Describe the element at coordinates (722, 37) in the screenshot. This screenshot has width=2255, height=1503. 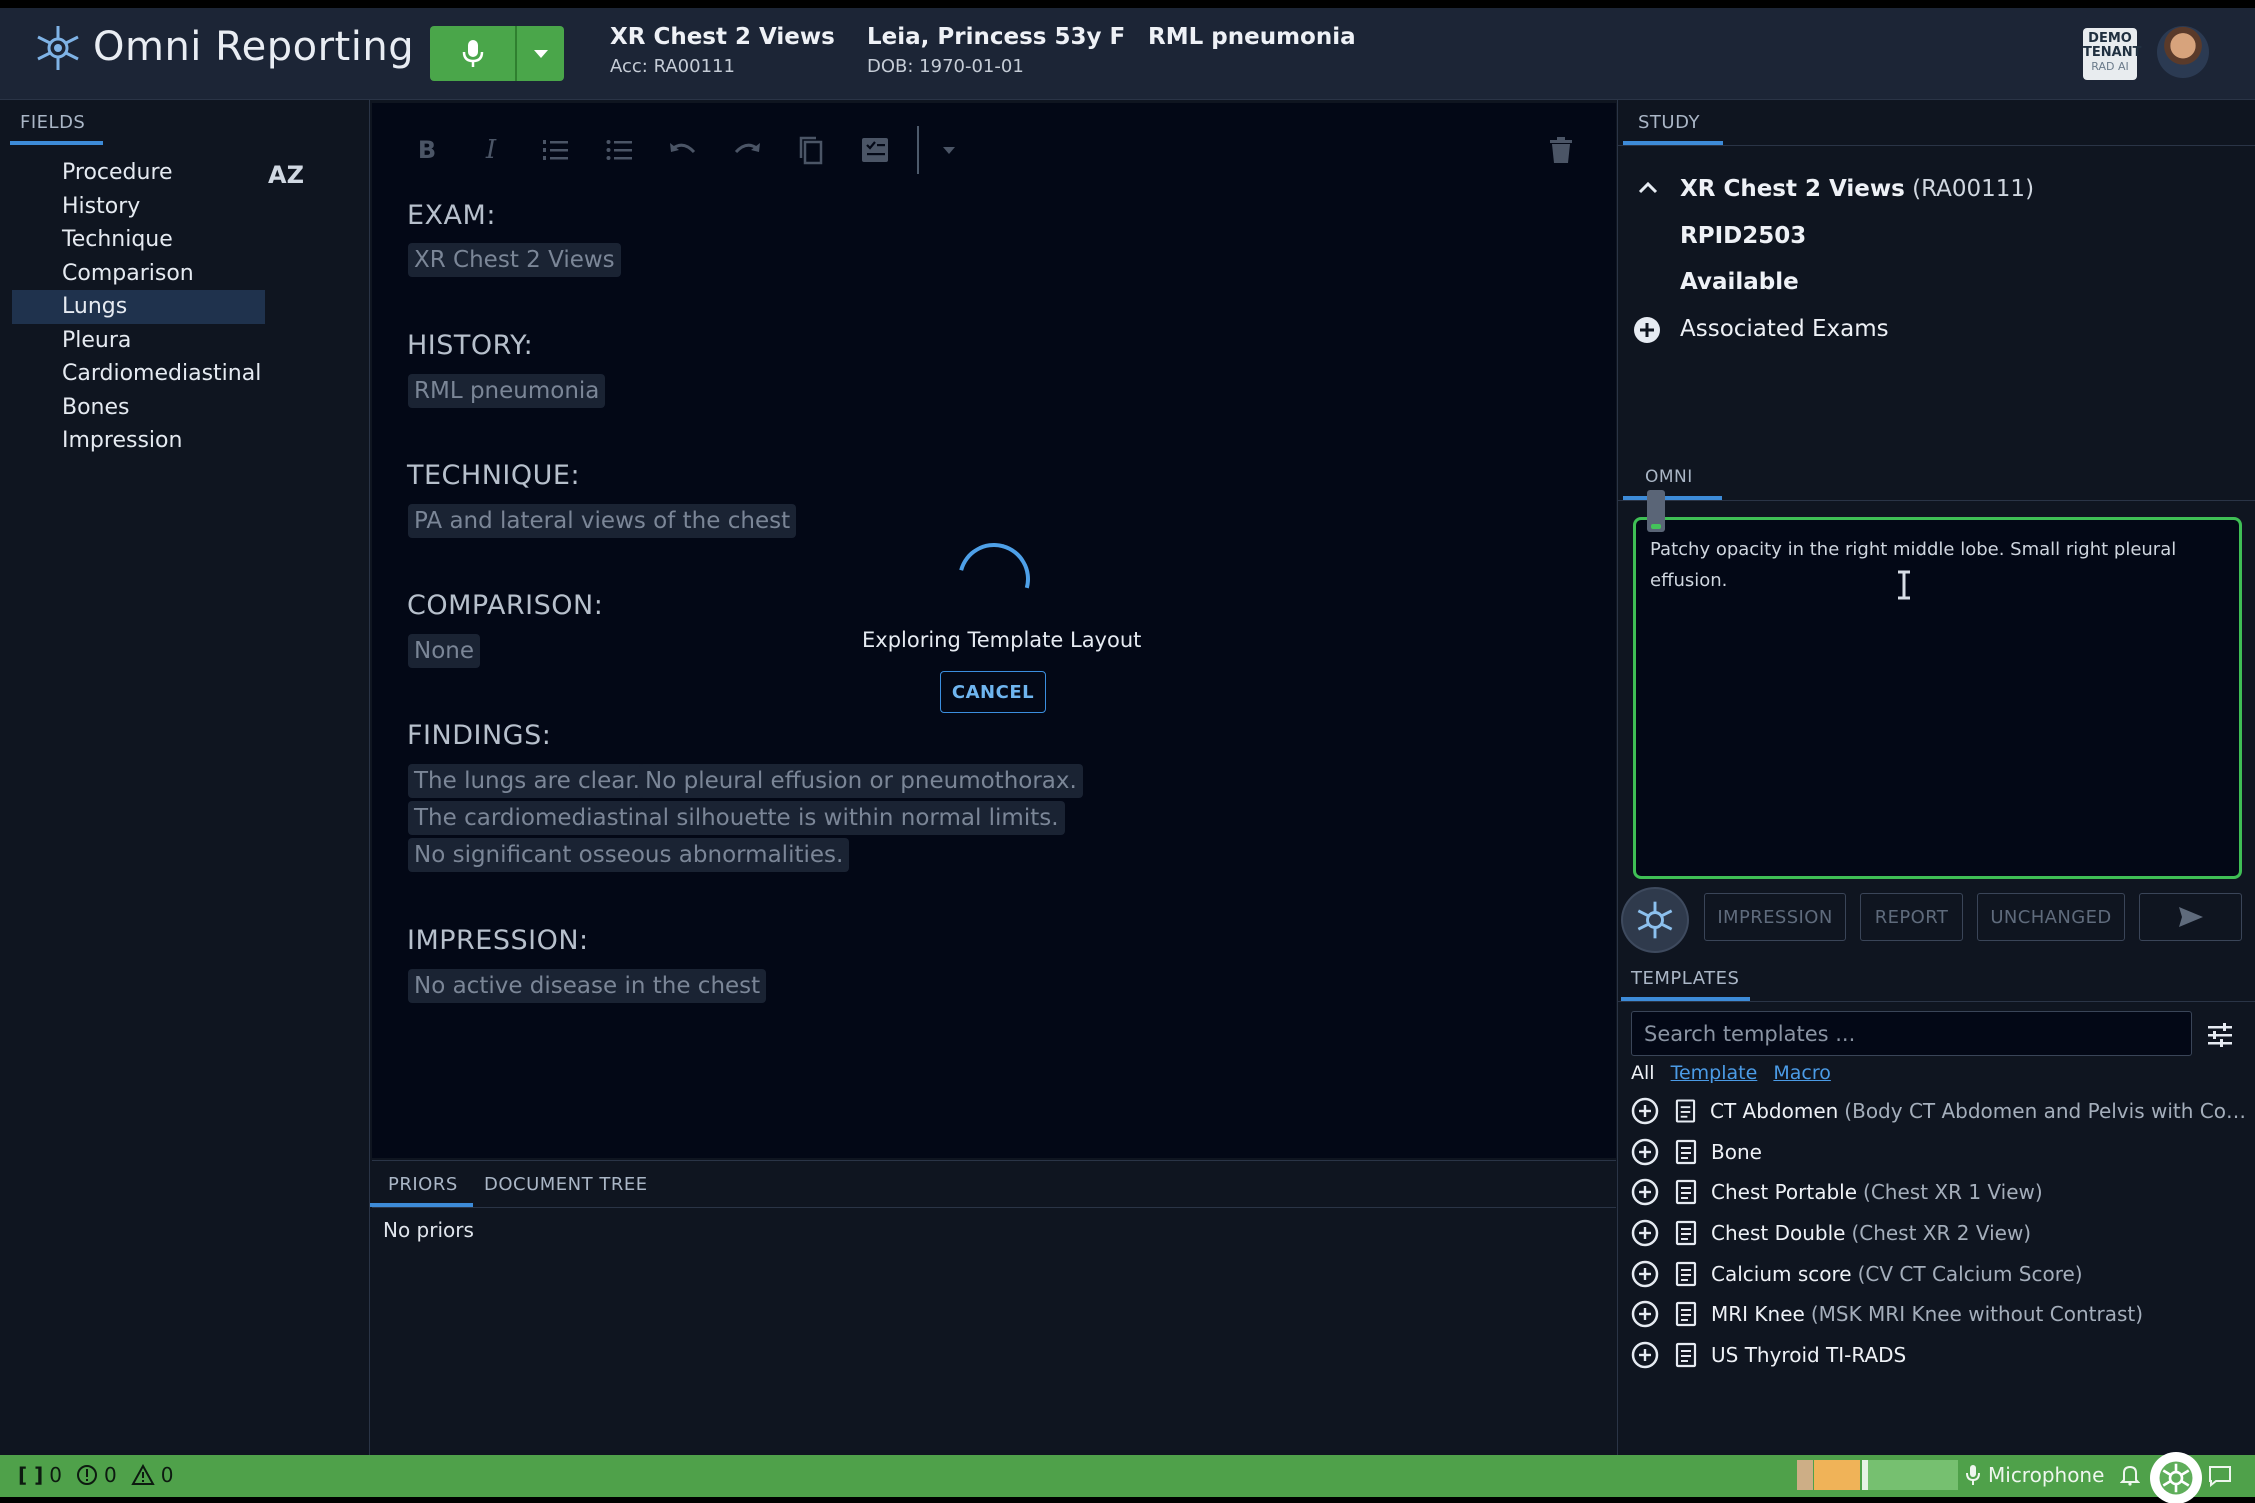
I see `header-exam-title: XR Chest 2 Views` at that location.